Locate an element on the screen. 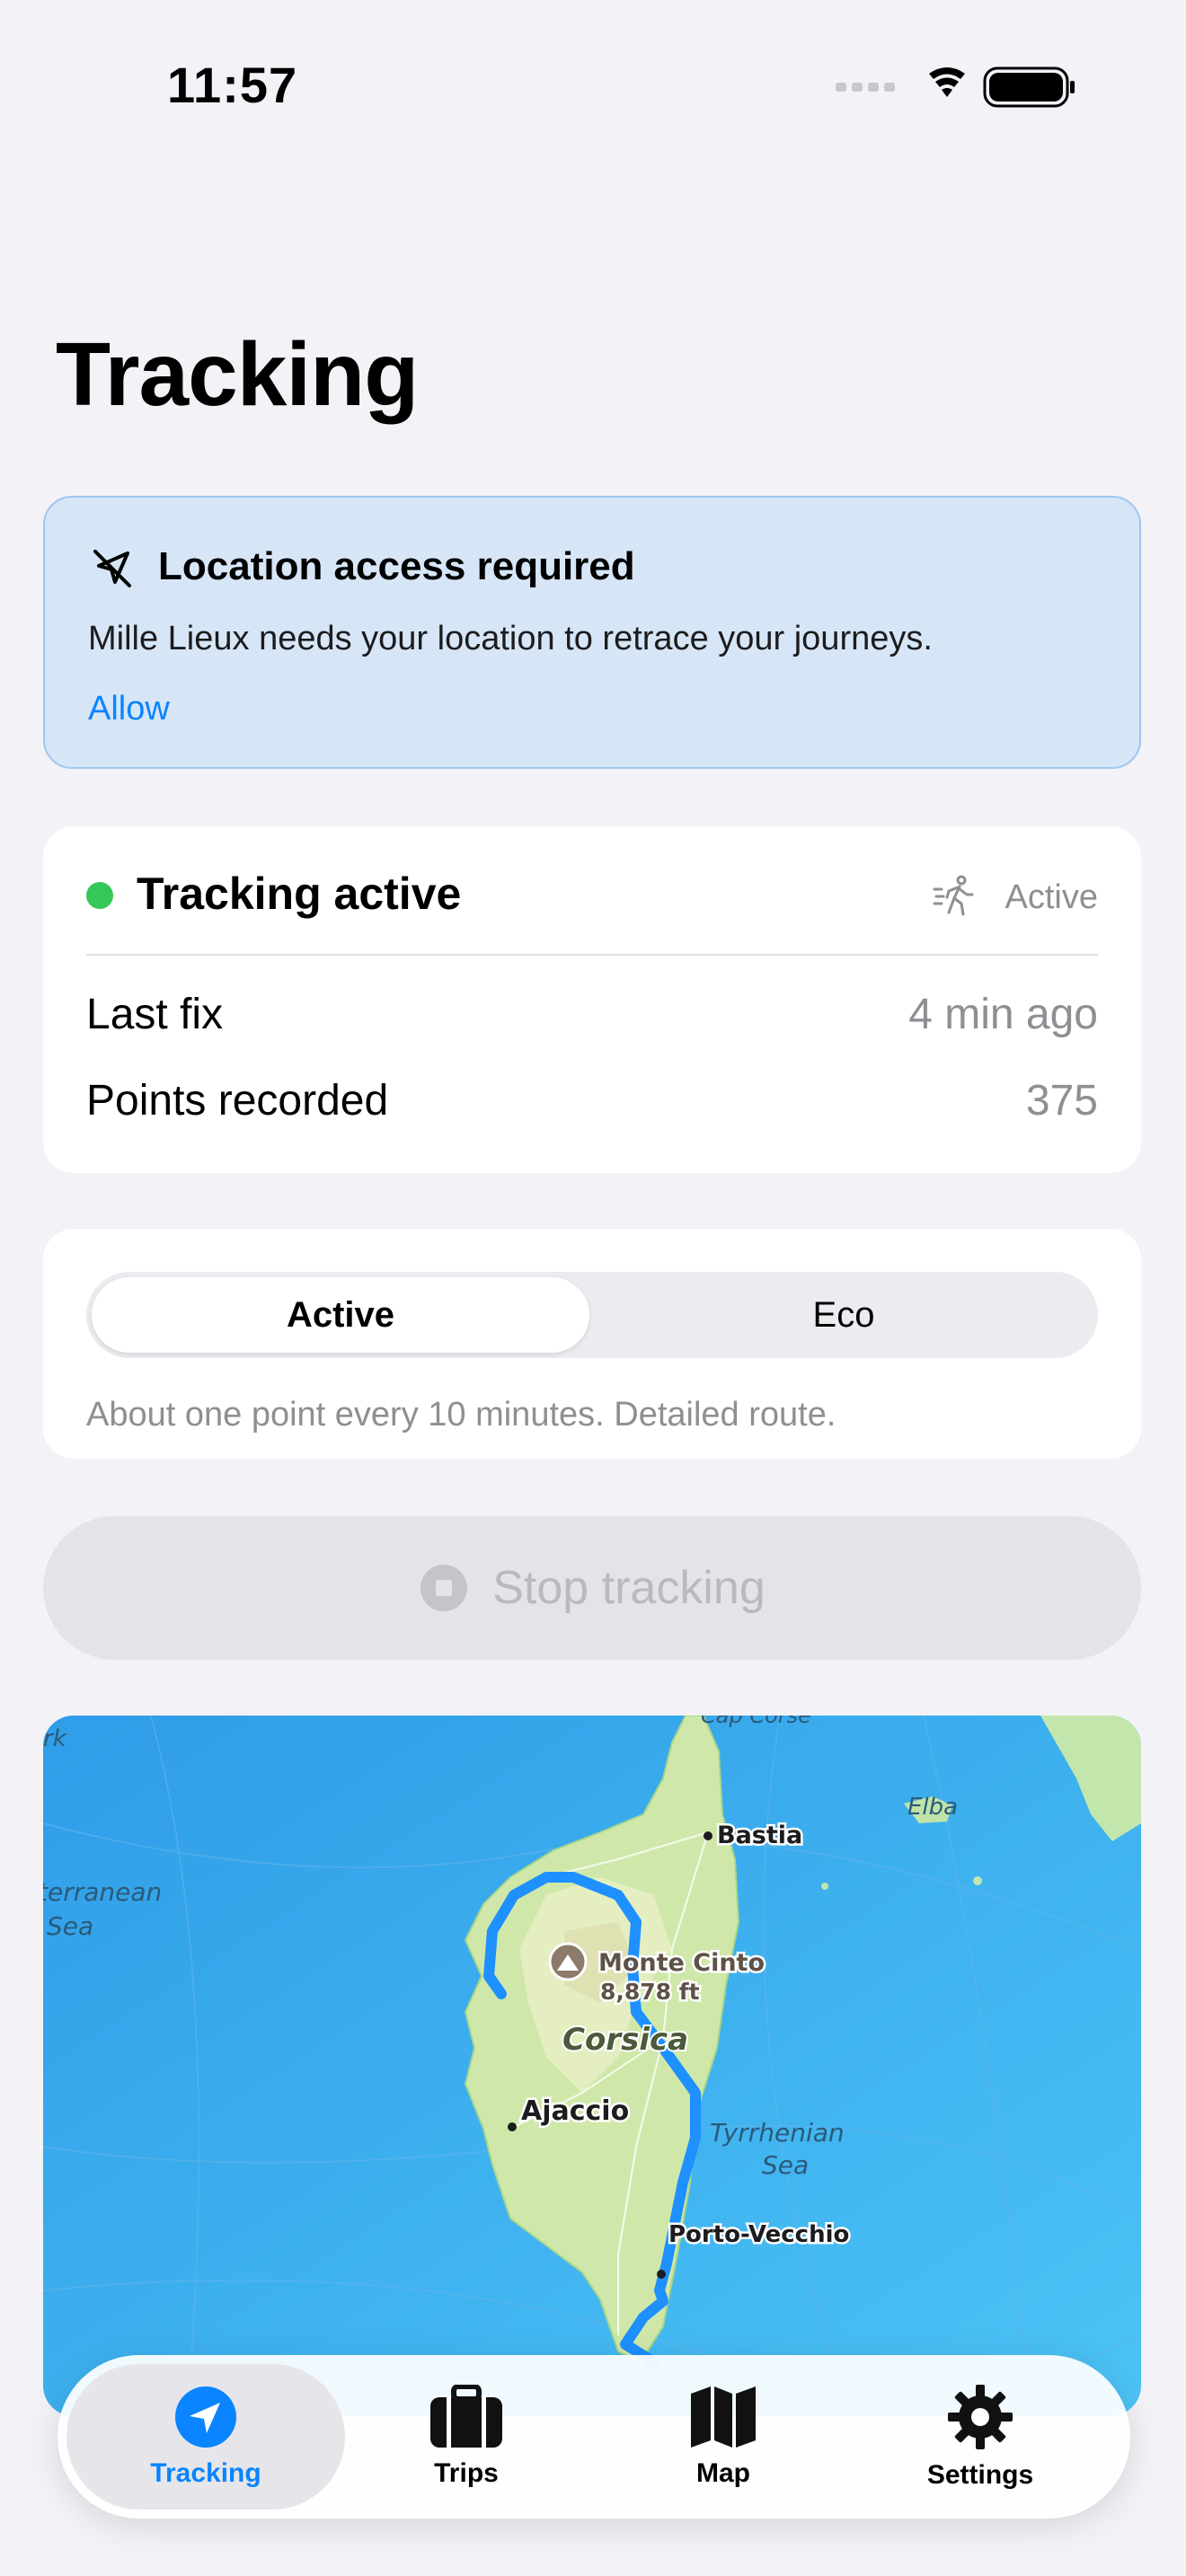  tab-map: Map is located at coordinates (723, 2437).